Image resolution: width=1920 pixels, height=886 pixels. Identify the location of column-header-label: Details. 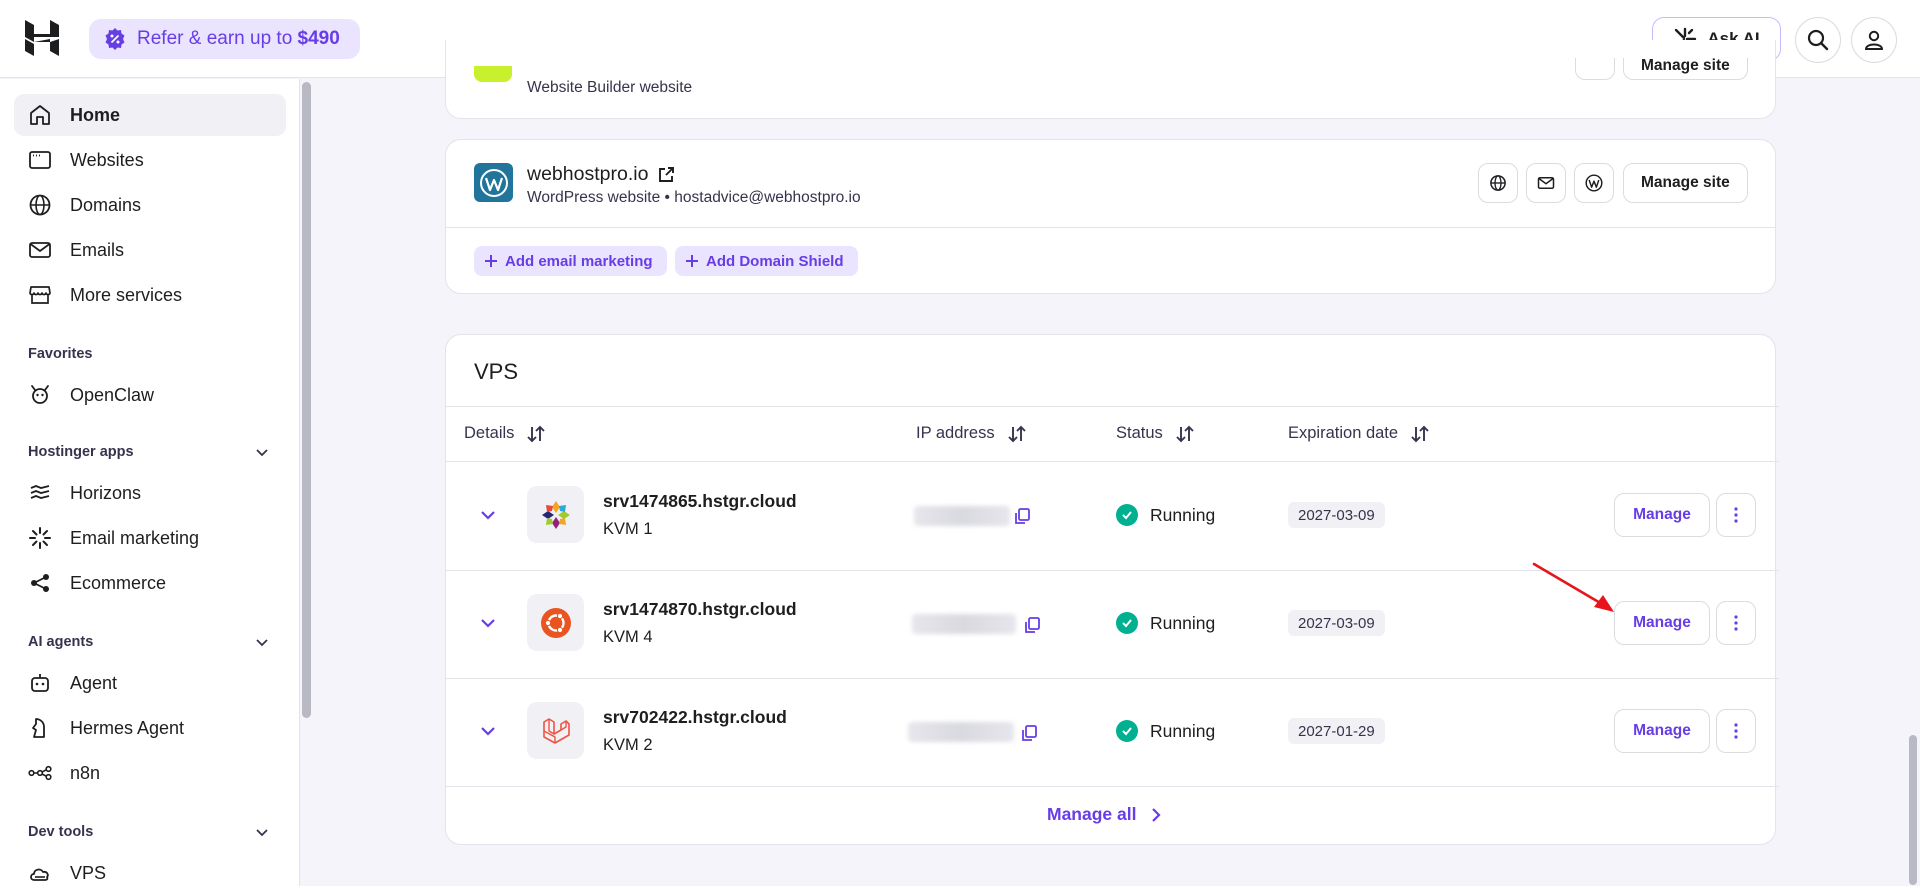
(489, 433).